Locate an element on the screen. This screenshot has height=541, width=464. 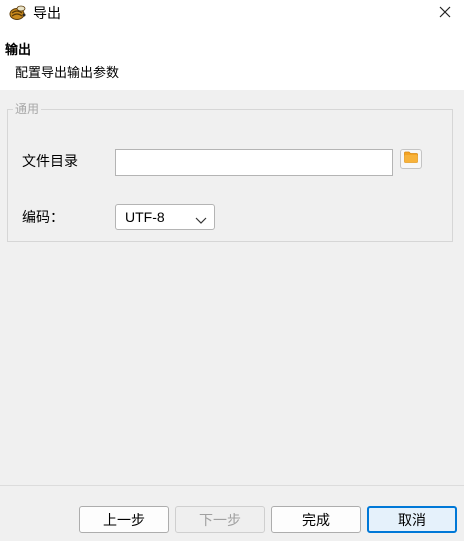
directory-label: 文件目录 is located at coordinates (50, 161).